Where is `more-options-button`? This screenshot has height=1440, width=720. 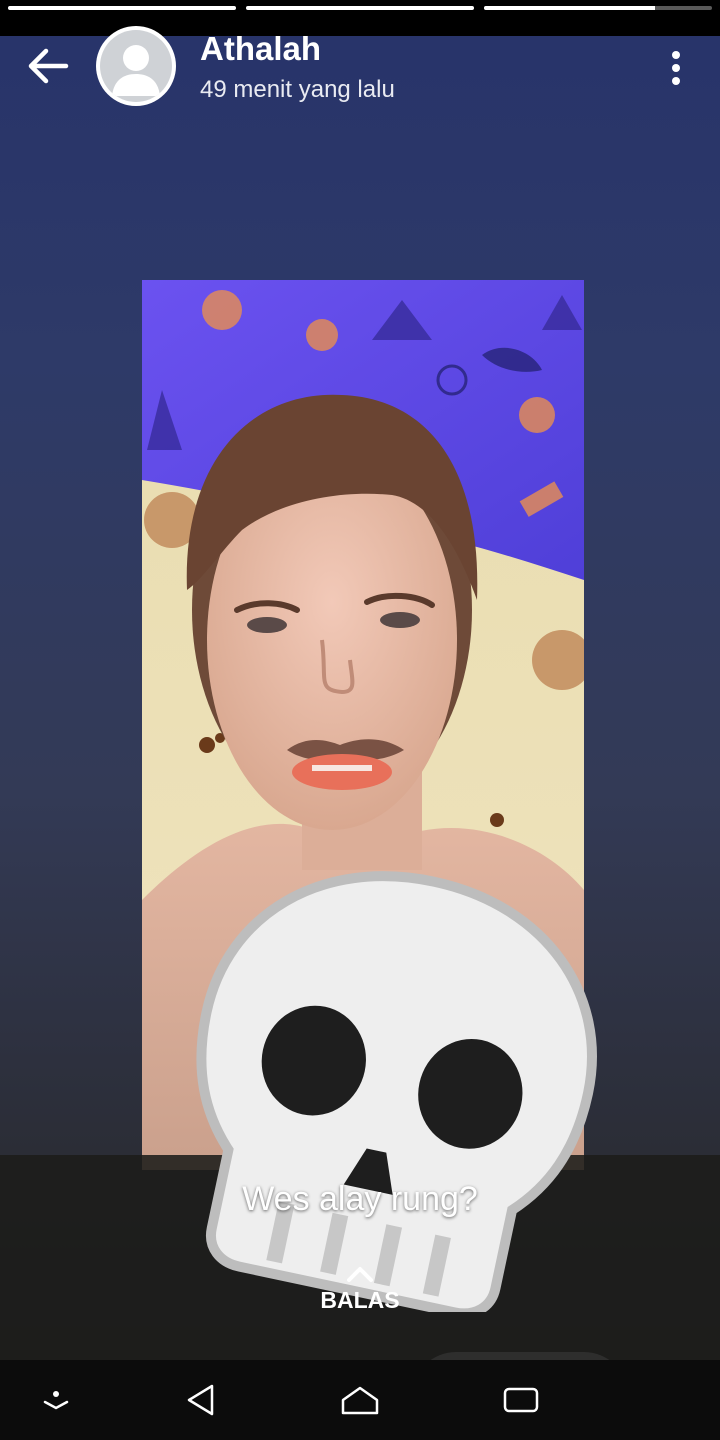 more-options-button is located at coordinates (676, 68).